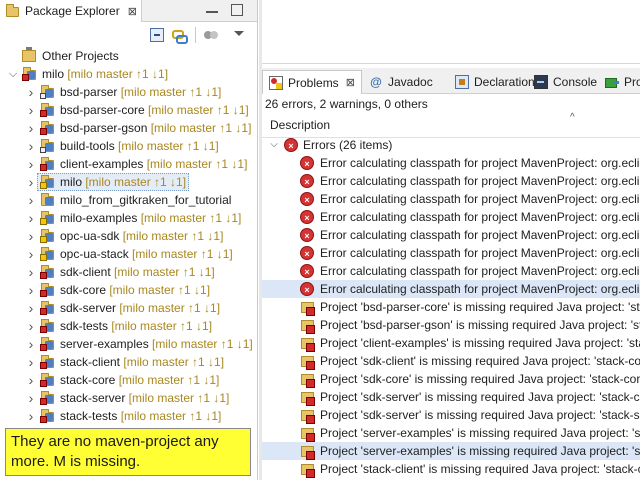 Image resolution: width=640 pixels, height=480 pixels. What do you see at coordinates (128, 362) in the screenshot?
I see `tree-item: › stack-client [milo master ↑1 ↓1]` at bounding box center [128, 362].